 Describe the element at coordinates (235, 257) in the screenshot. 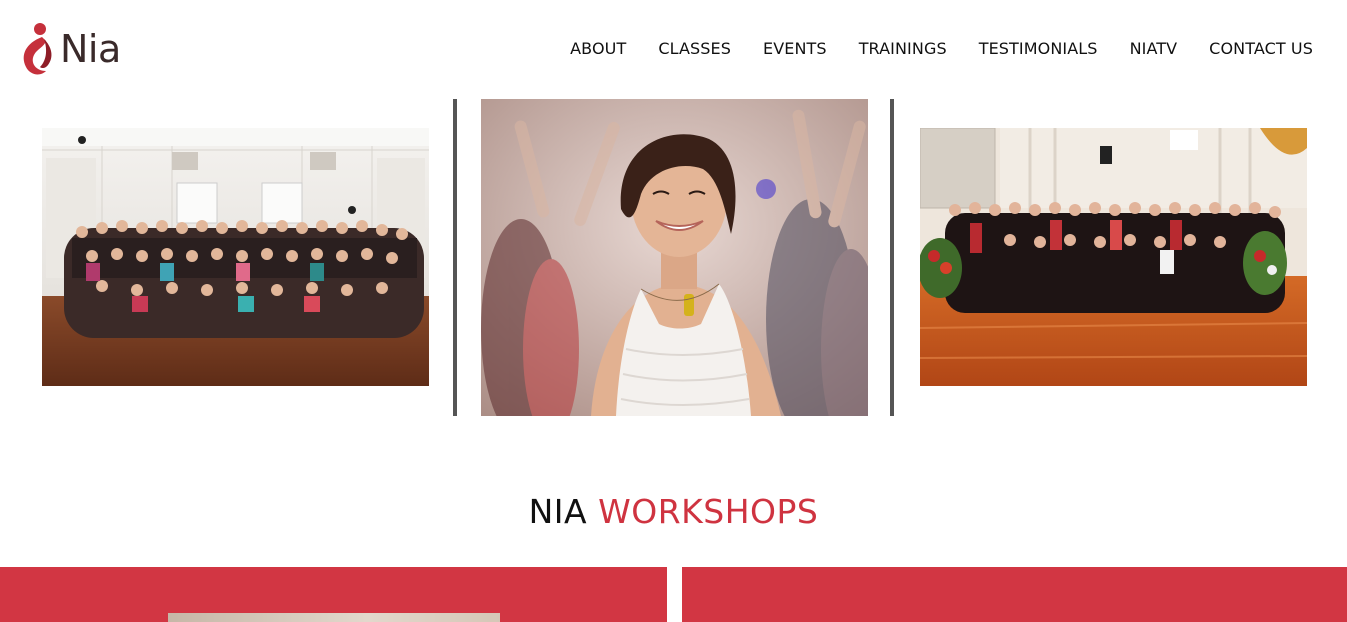

I see `group-photo-studio` at that location.